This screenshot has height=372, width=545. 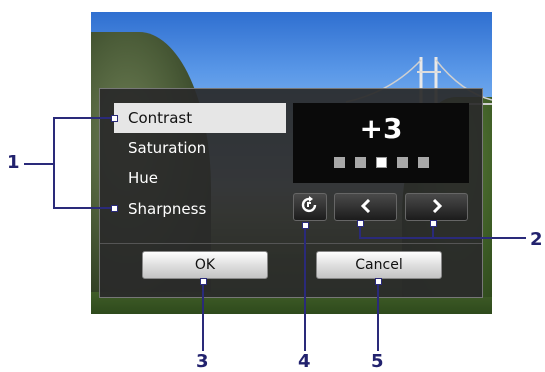 I want to click on level-dot-active, so click(x=381, y=162).